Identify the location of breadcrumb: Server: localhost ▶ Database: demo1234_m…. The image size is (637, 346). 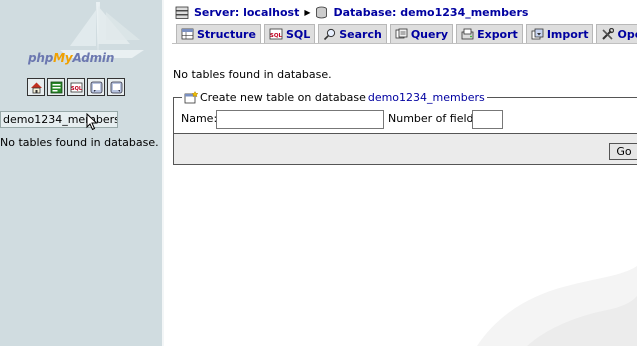
(351, 12).